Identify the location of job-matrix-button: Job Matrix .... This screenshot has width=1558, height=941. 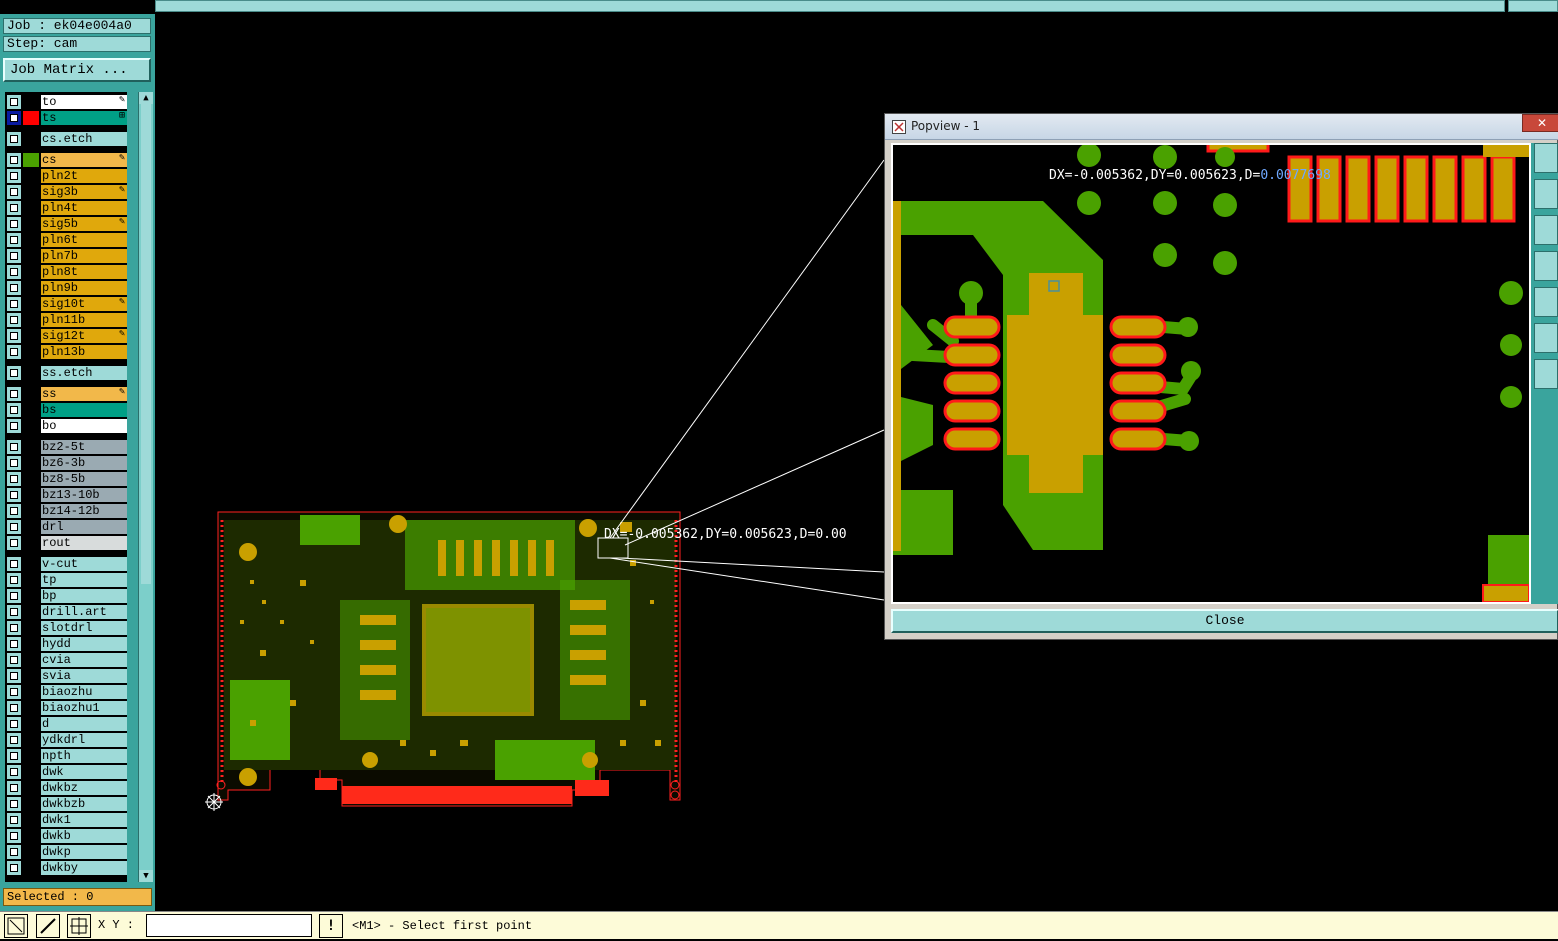
(77, 70).